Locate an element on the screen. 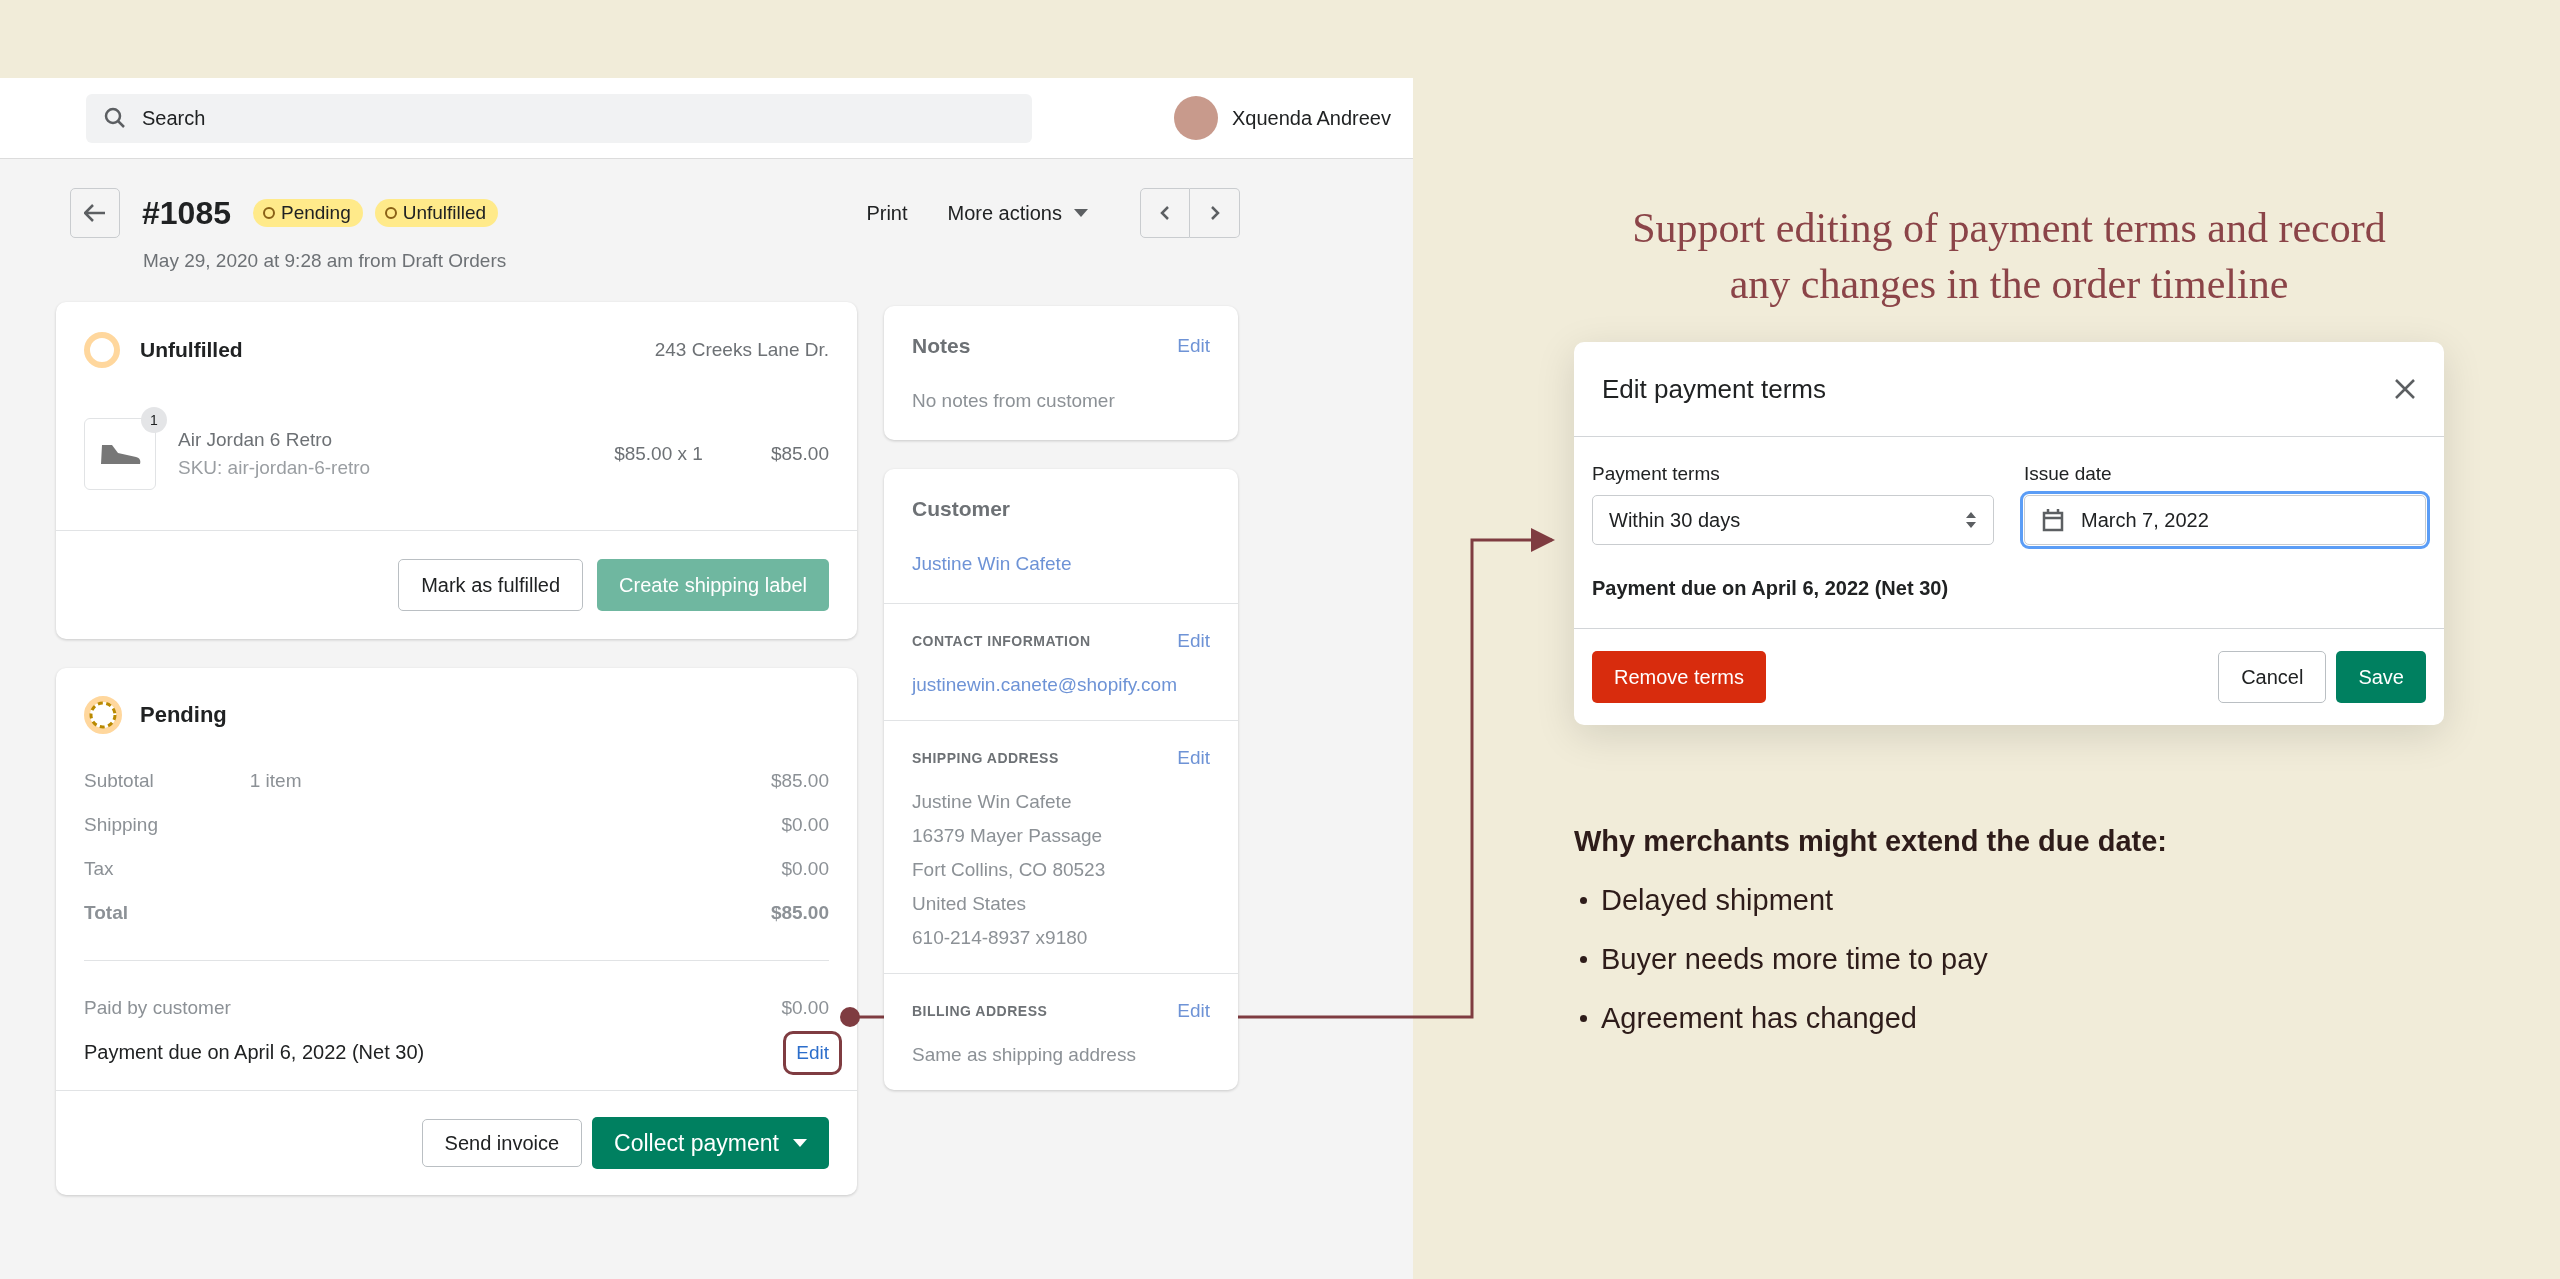 Image resolution: width=2560 pixels, height=1279 pixels. print-button: Print is located at coordinates (887, 213).